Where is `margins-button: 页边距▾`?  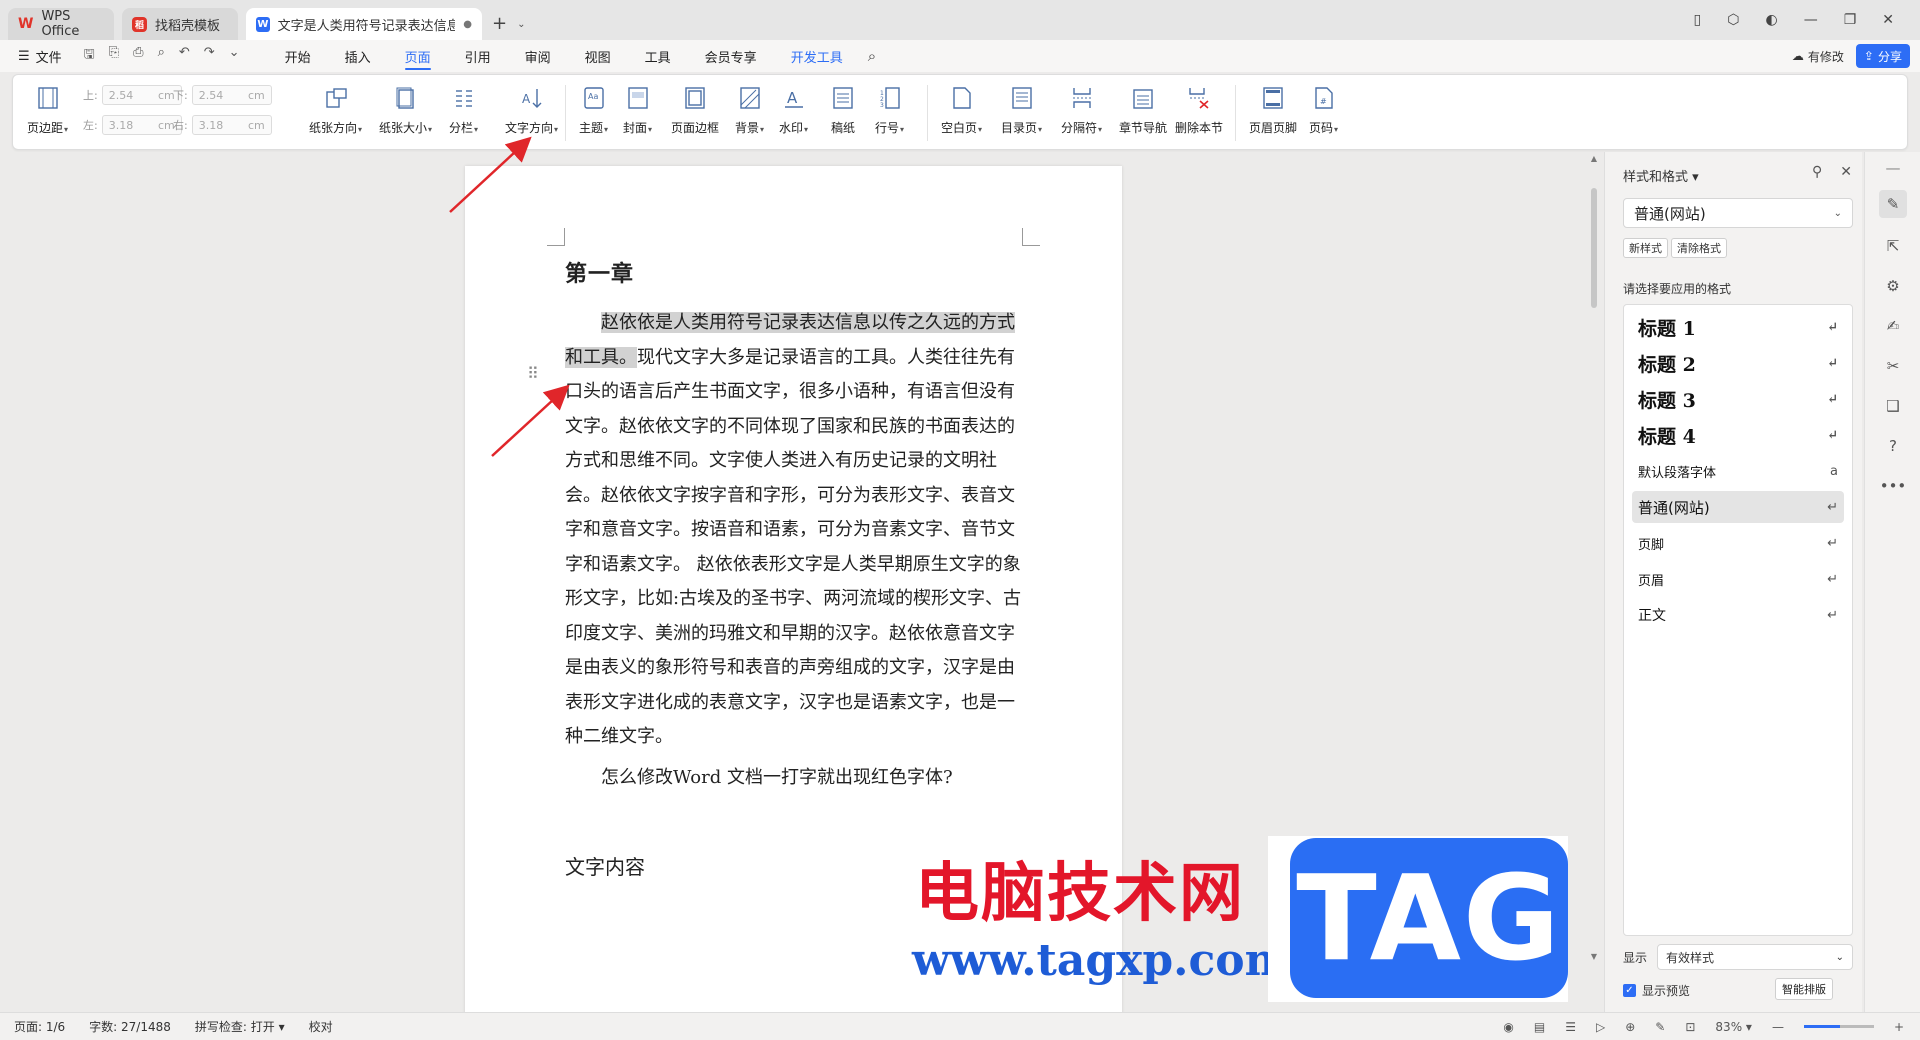
margins-button: 页边距▾ is located at coordinates (47, 110).